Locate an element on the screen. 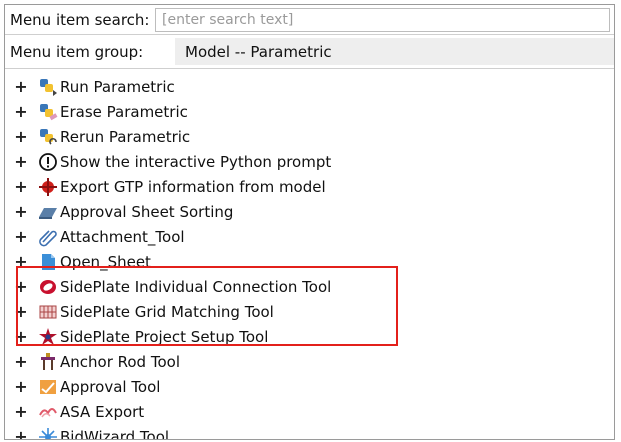  search-row: Menu item search: is located at coordinates (309, 20).